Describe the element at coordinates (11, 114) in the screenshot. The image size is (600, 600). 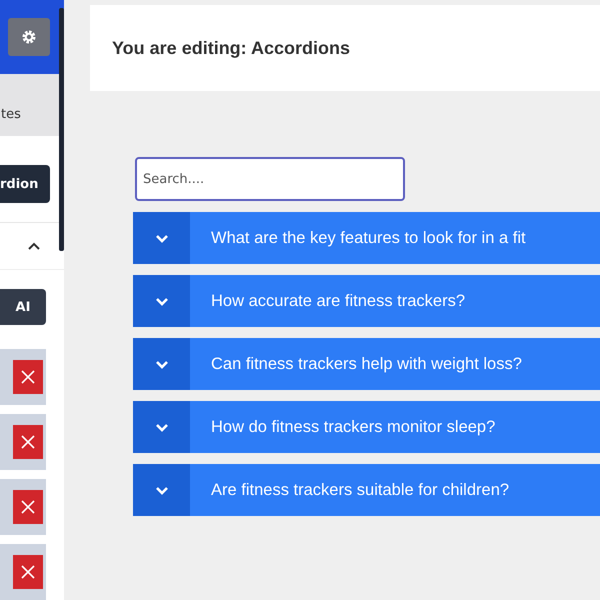
I see `sidebar-label: tes` at that location.